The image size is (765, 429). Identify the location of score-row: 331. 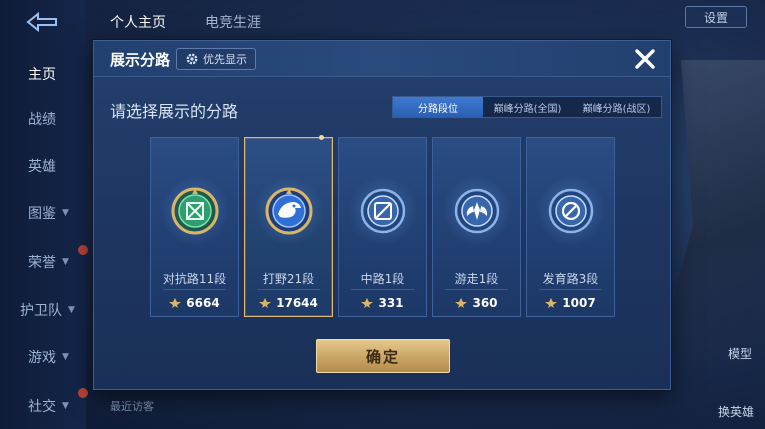
(382, 303).